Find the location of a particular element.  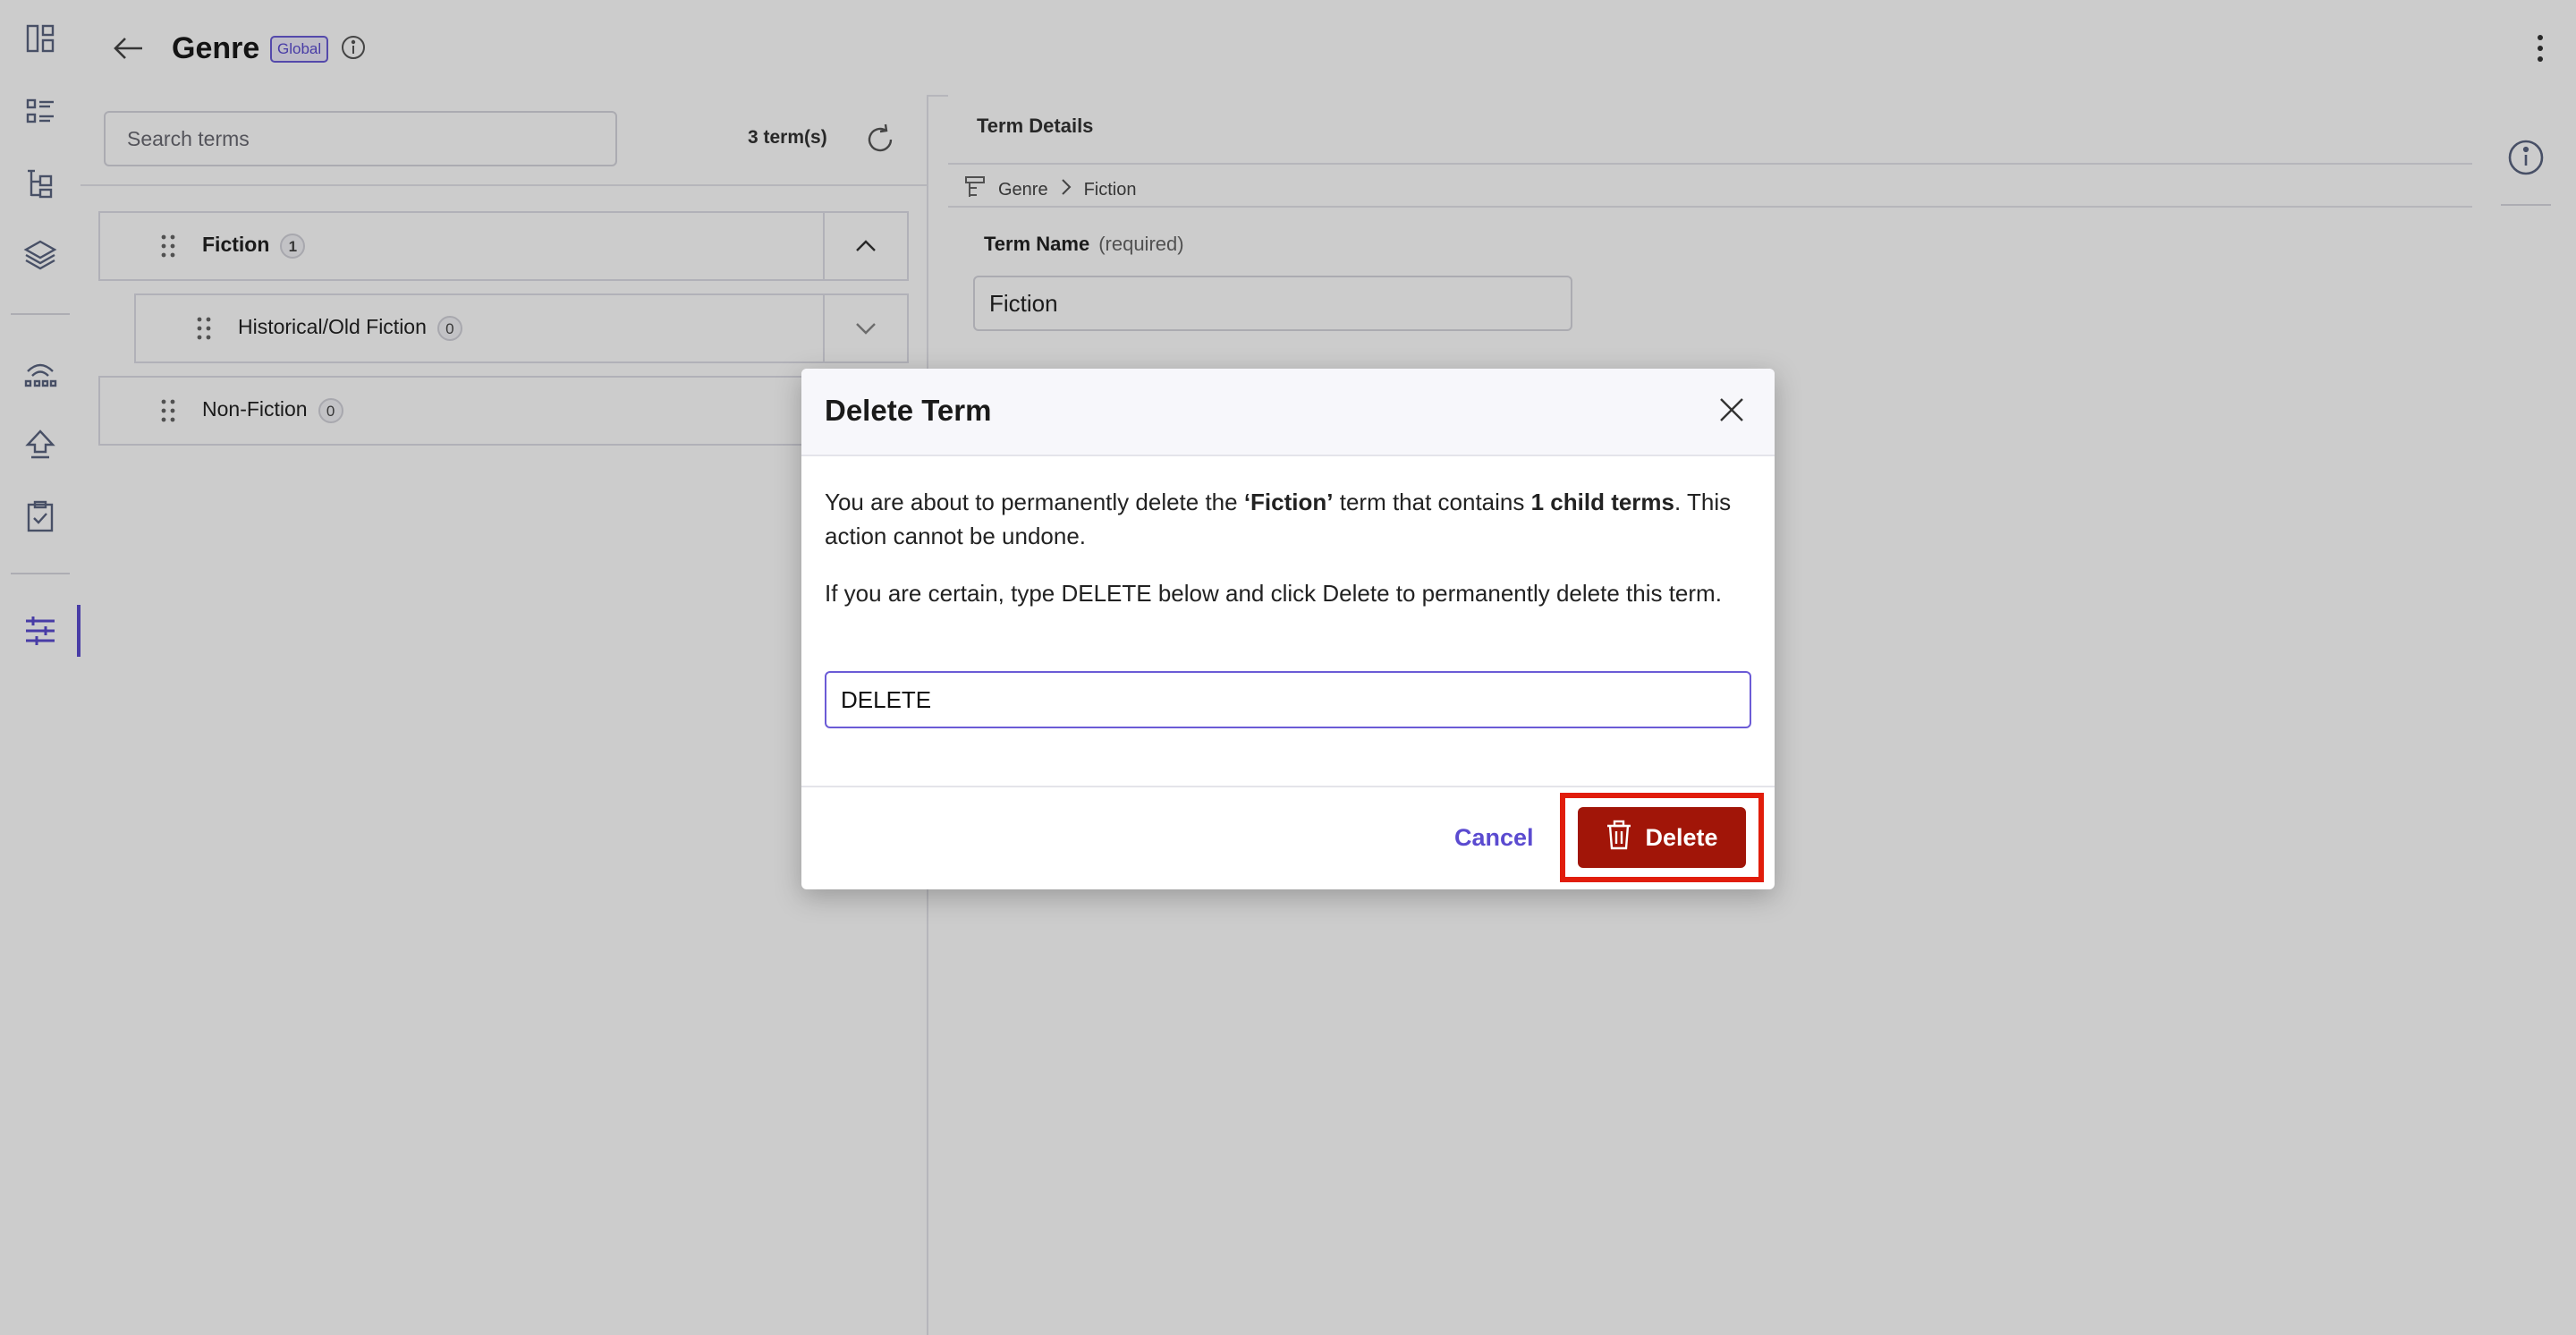

dialog-footer-divider is located at coordinates (1288, 786).